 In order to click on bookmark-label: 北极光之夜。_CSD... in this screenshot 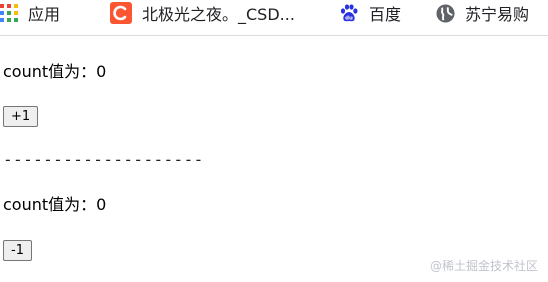, I will do `click(218, 14)`.